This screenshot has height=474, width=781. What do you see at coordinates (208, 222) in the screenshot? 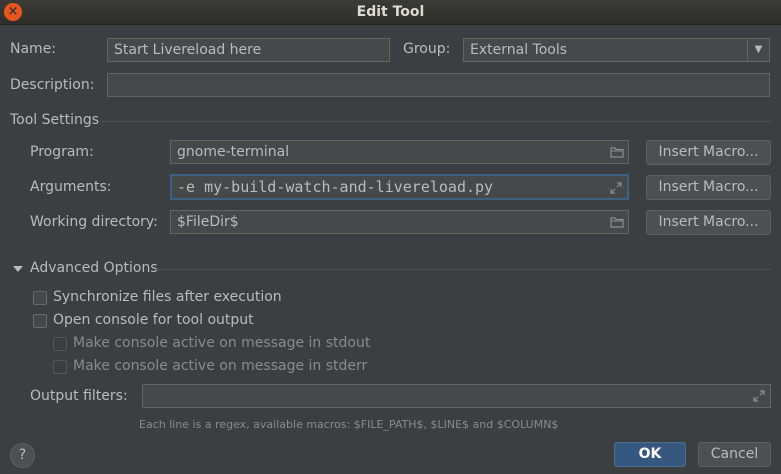
I see `working-directory-value: $FileDir$` at bounding box center [208, 222].